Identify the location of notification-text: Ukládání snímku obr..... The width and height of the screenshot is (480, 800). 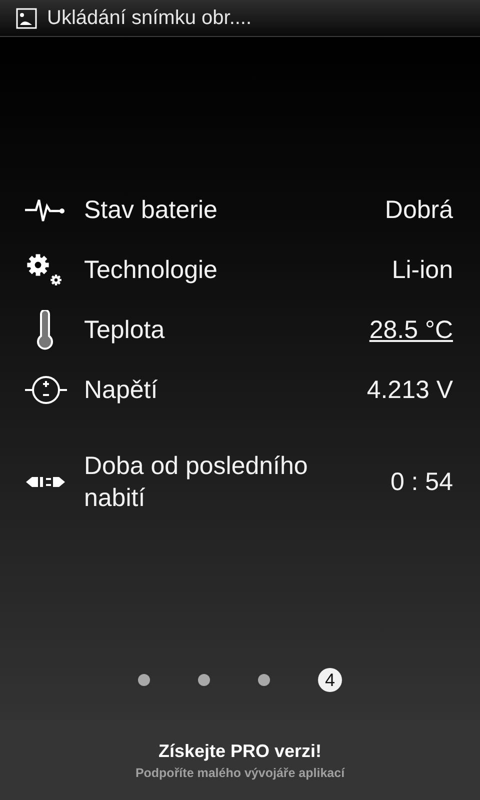
(149, 18).